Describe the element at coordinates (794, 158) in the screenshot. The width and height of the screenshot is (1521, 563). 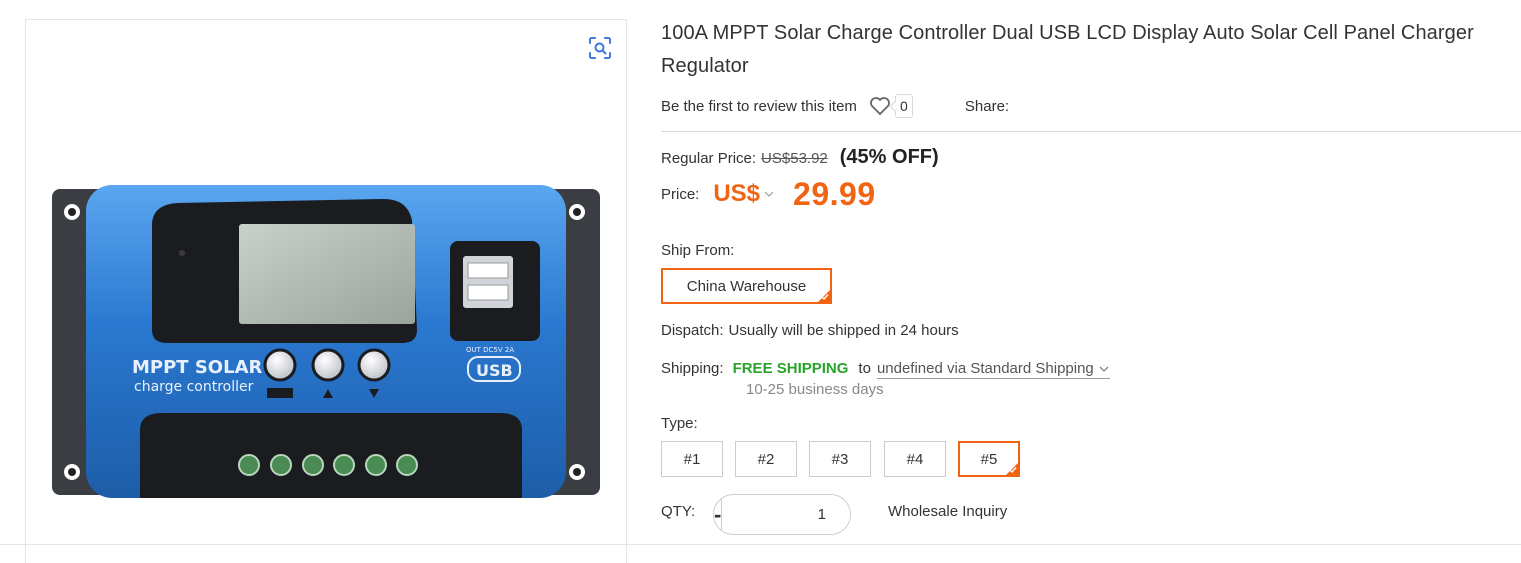
I see `regular-price: US$53.92` at that location.